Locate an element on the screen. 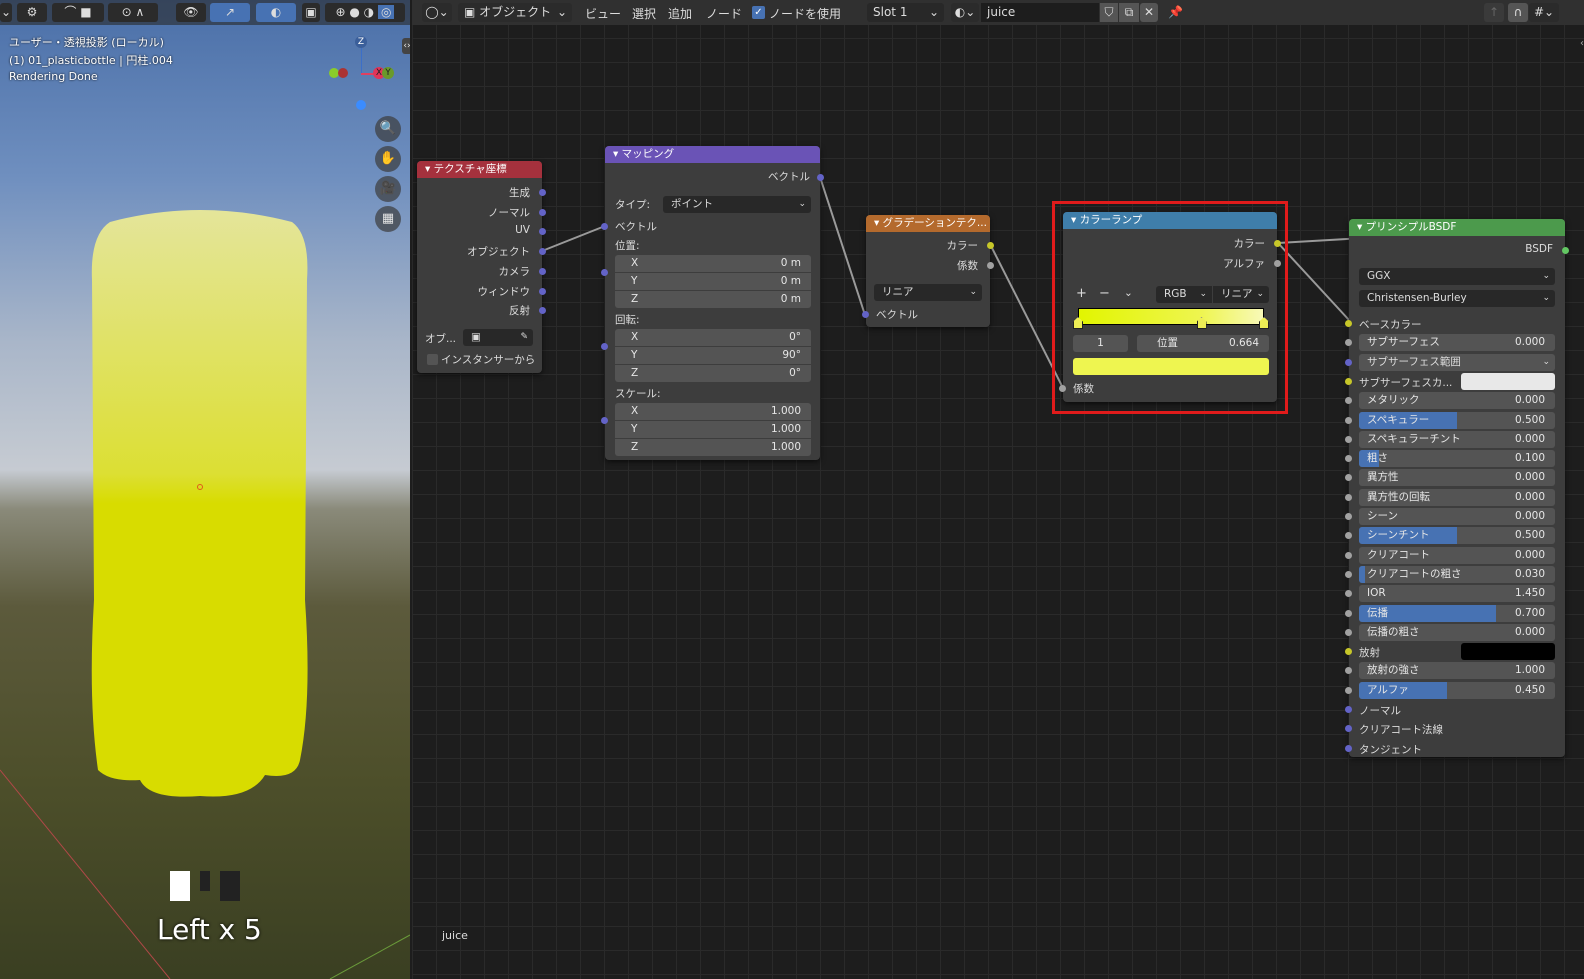  input-slider: スペキュラー 0.500 is located at coordinates (1457, 420).